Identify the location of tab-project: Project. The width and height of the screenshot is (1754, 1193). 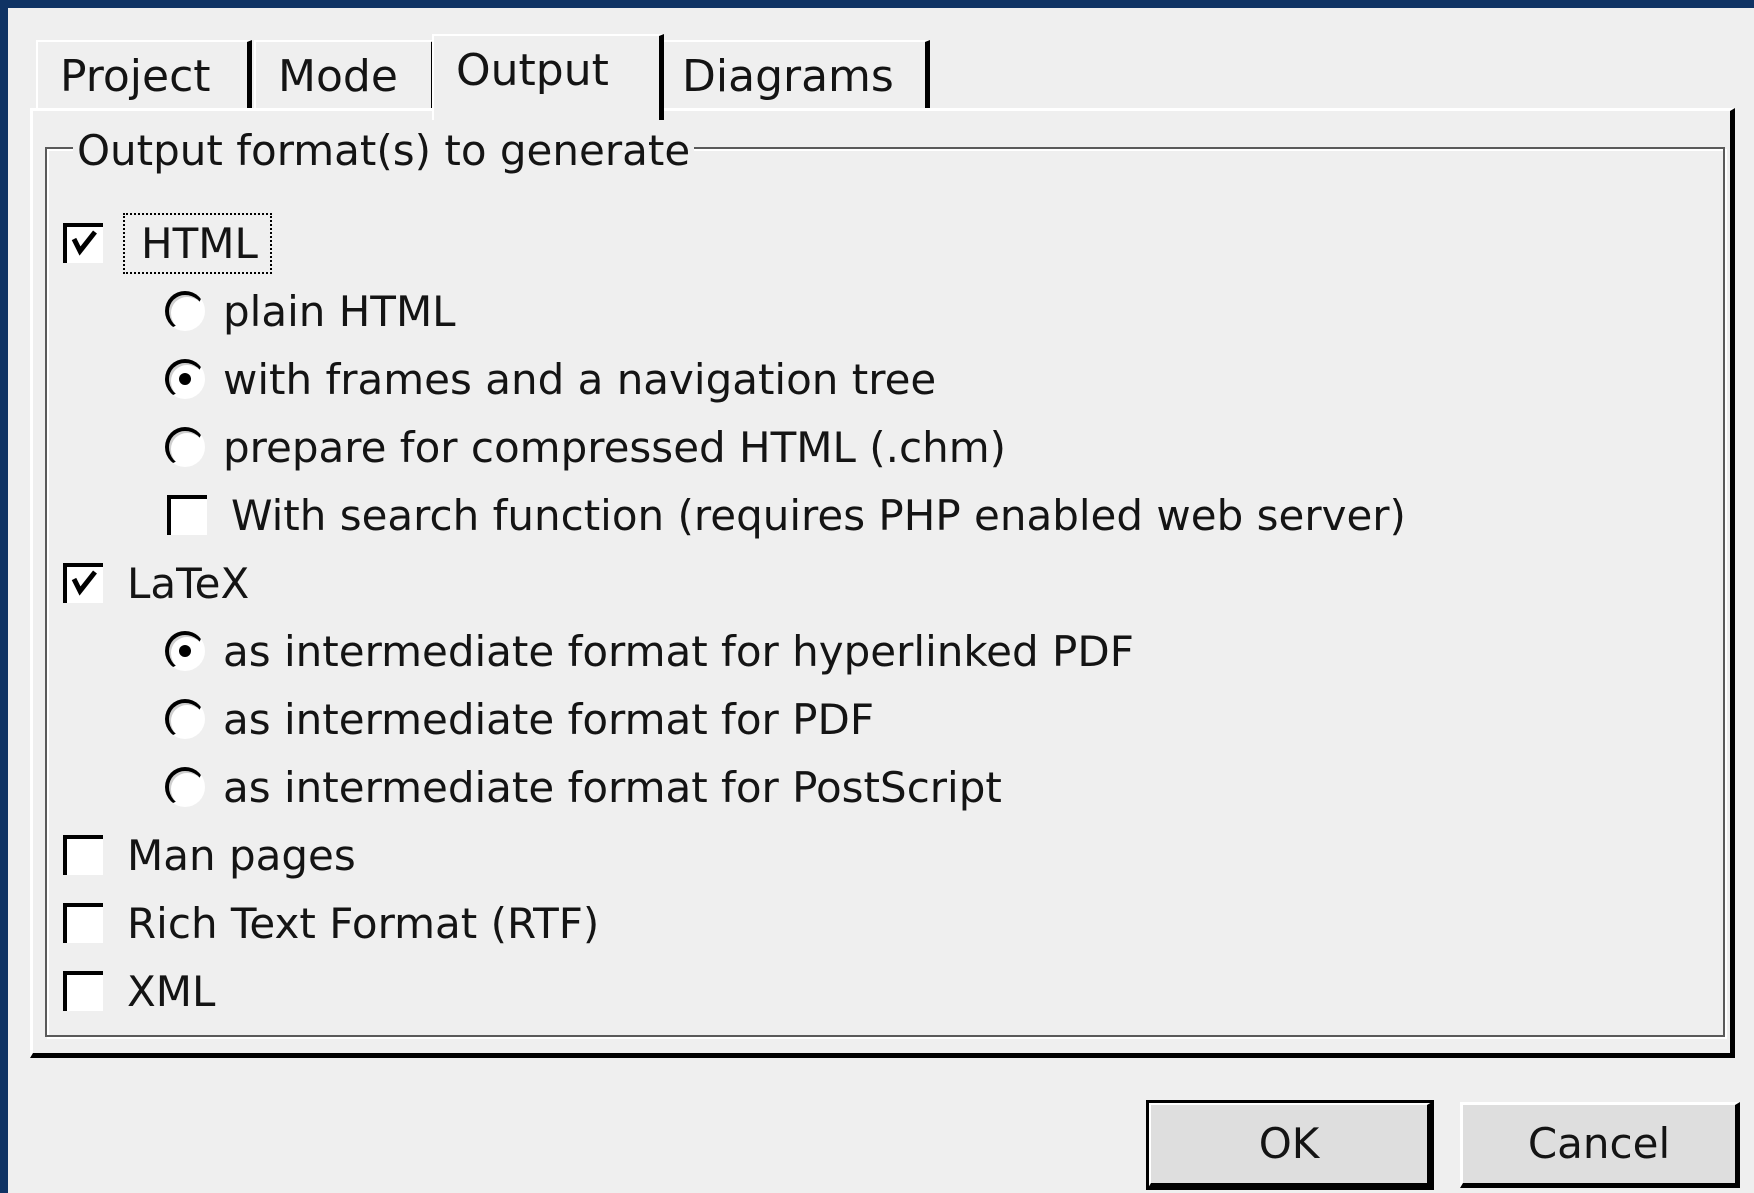
(144, 78).